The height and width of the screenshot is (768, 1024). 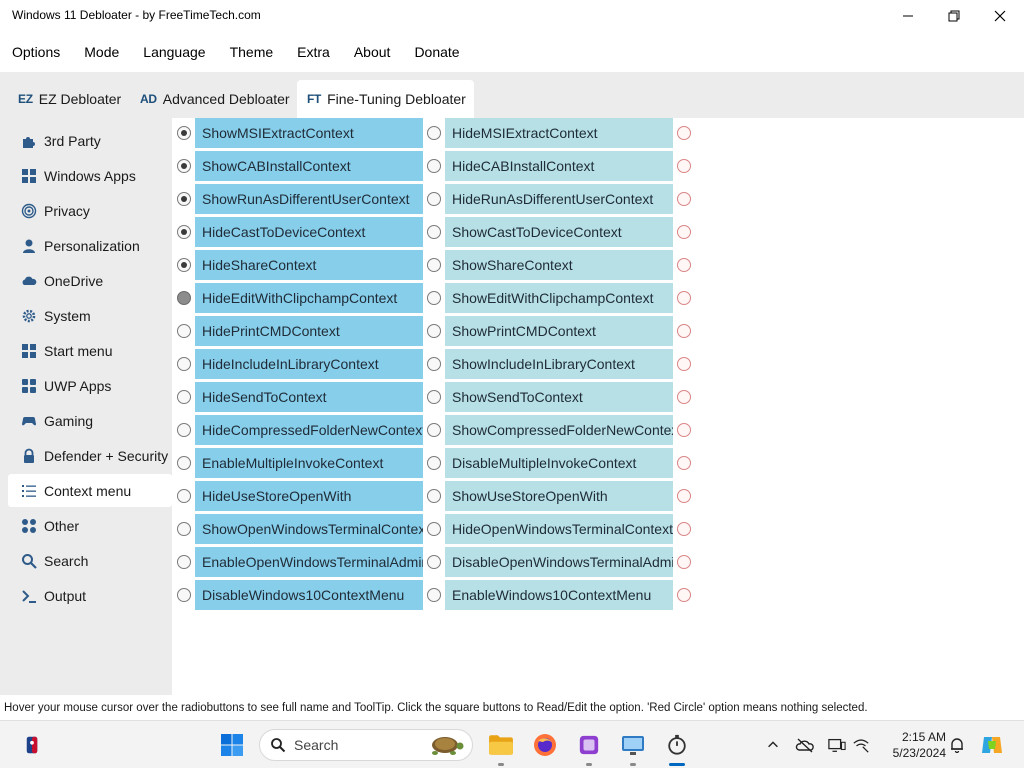 I want to click on menu-about: About, so click(x=372, y=52).